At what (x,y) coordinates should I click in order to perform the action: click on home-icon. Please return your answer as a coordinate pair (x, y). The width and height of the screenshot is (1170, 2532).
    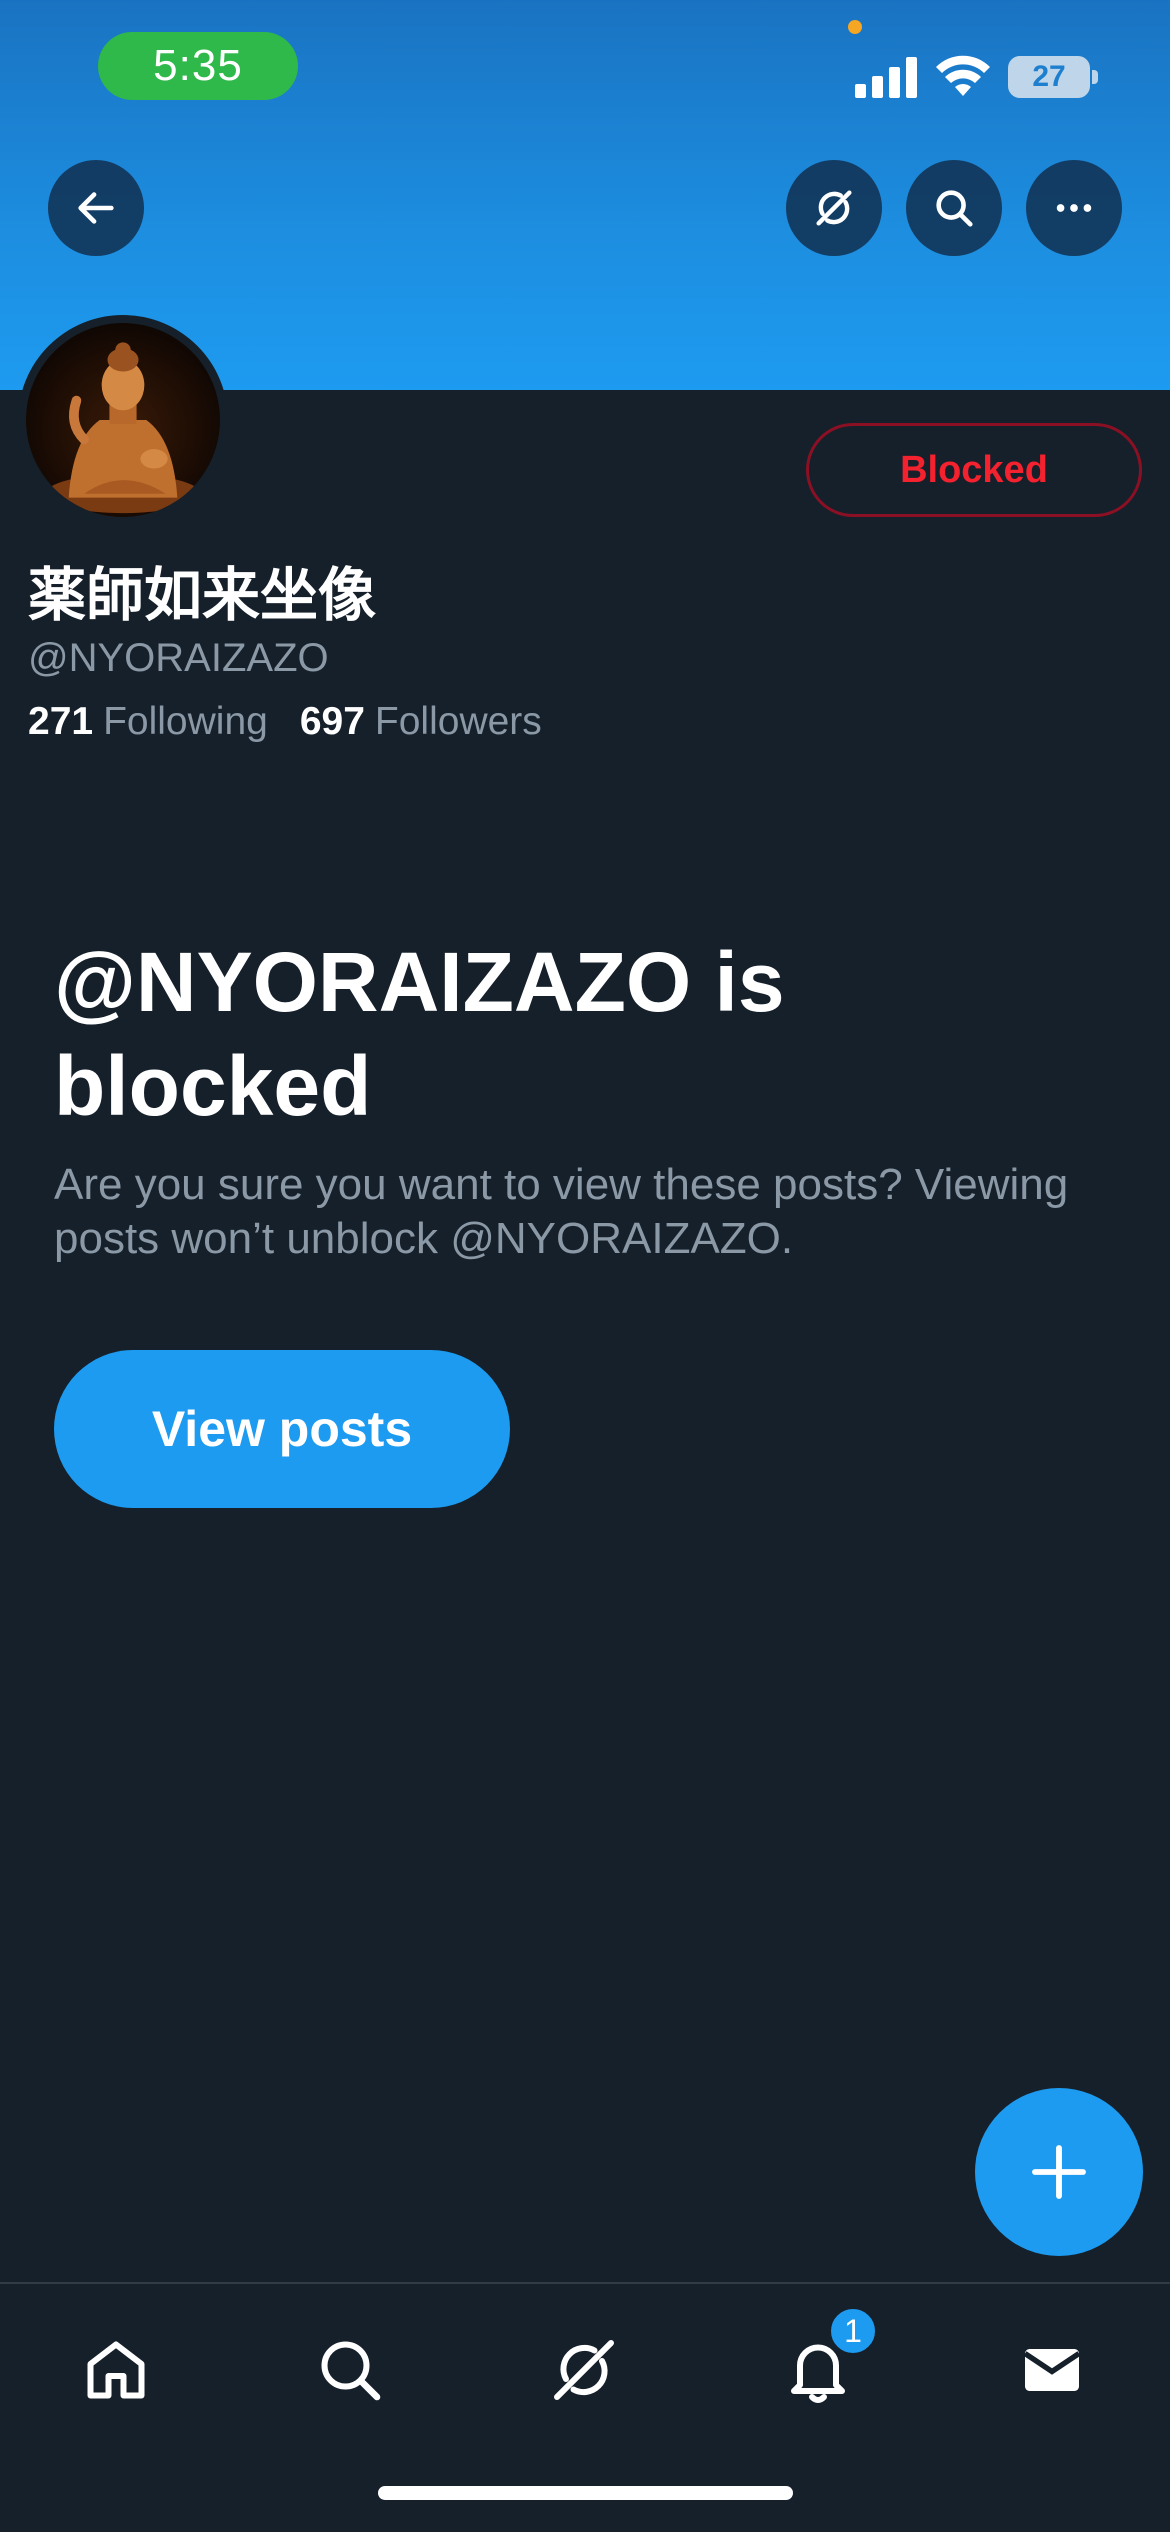
    Looking at the image, I should click on (116, 2370).